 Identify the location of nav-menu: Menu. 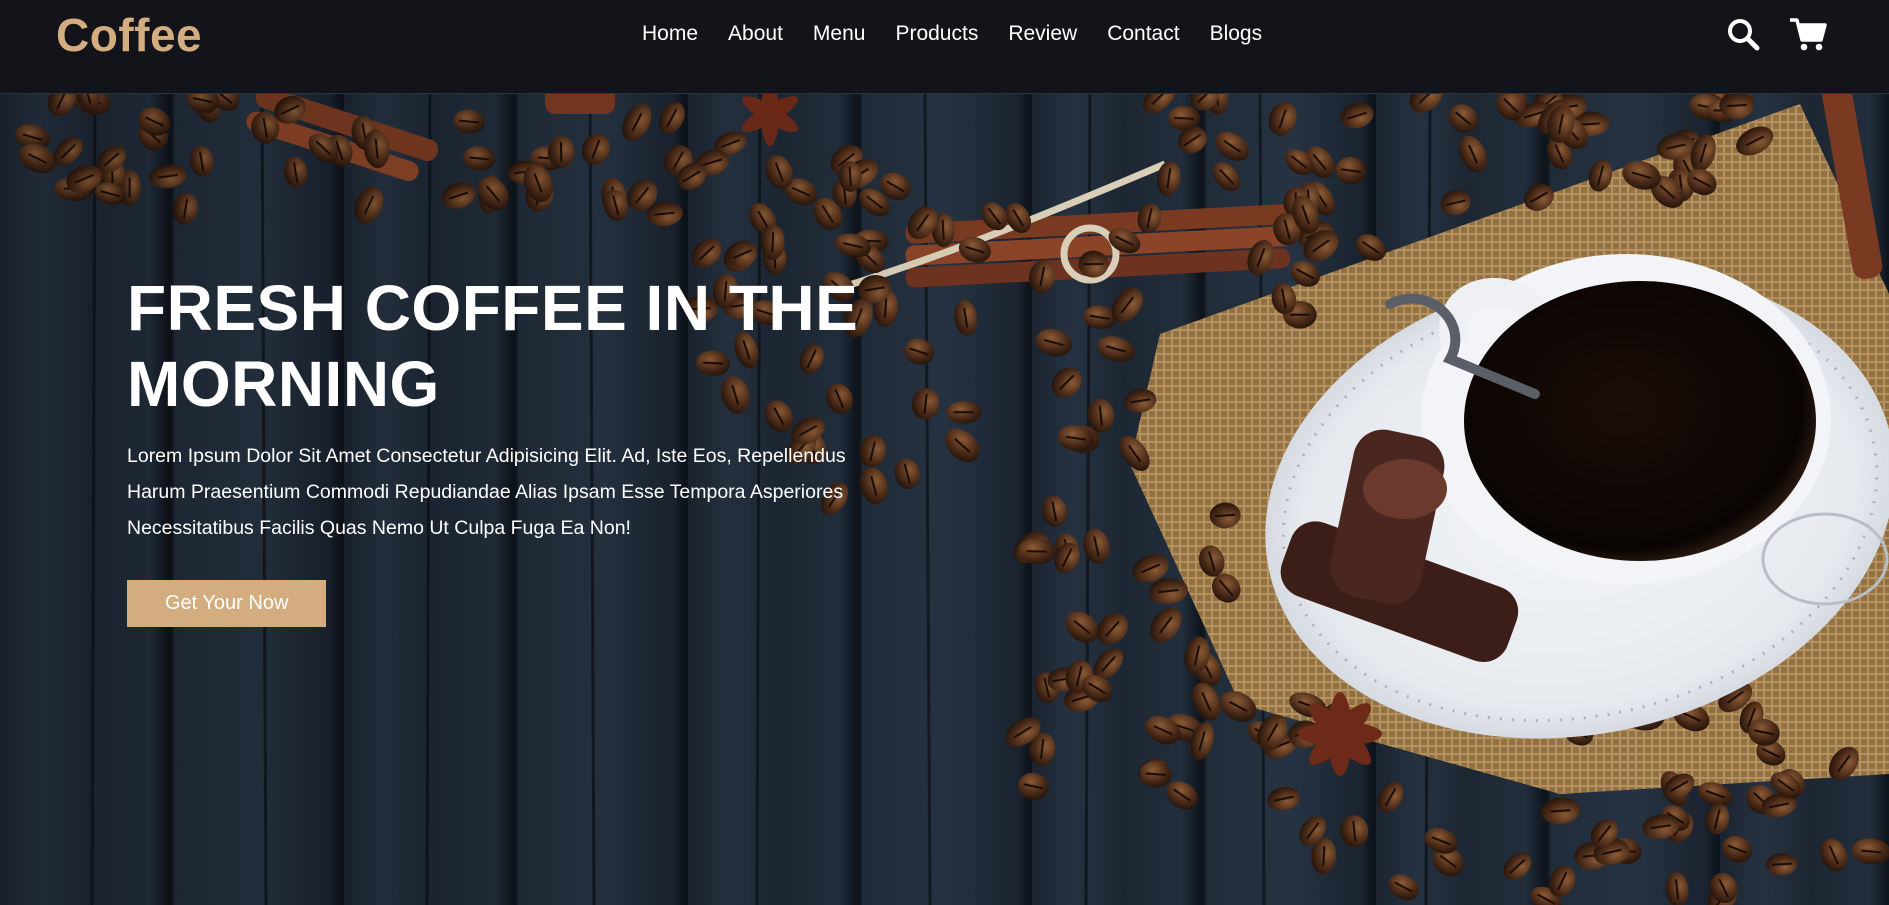
(839, 34).